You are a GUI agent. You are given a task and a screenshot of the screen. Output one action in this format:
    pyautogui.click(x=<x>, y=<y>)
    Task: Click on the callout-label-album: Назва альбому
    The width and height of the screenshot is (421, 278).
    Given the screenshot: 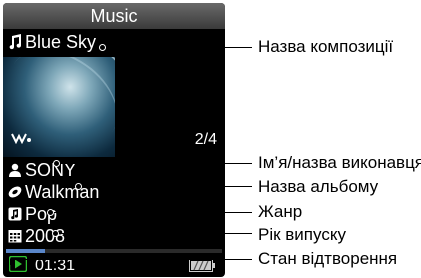 What is the action you would take?
    pyautogui.click(x=318, y=186)
    